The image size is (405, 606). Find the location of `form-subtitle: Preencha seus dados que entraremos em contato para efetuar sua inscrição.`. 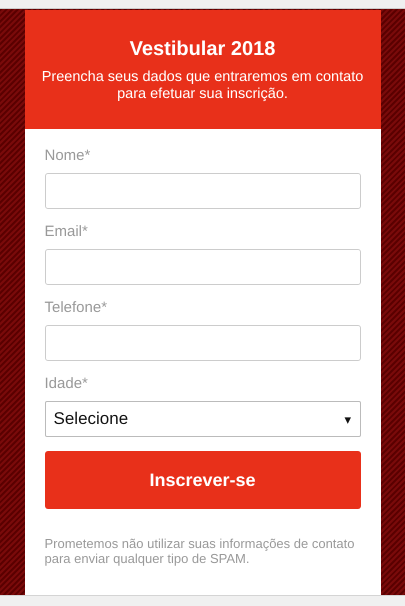

form-subtitle: Preencha seus dados que entraremos em contato para efetuar sua inscrição. is located at coordinates (202, 86).